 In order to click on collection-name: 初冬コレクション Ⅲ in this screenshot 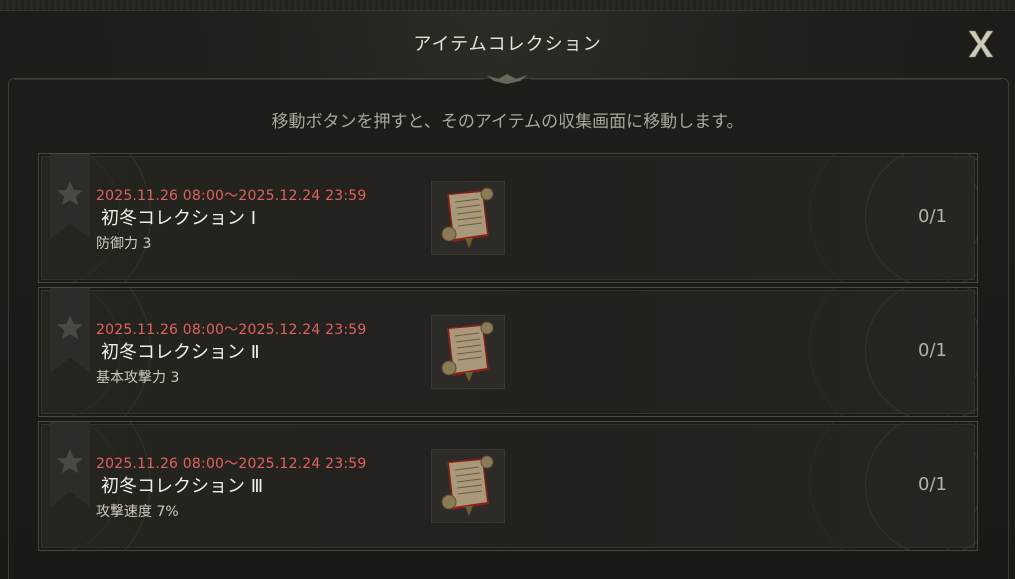, I will do `click(182, 486)`.